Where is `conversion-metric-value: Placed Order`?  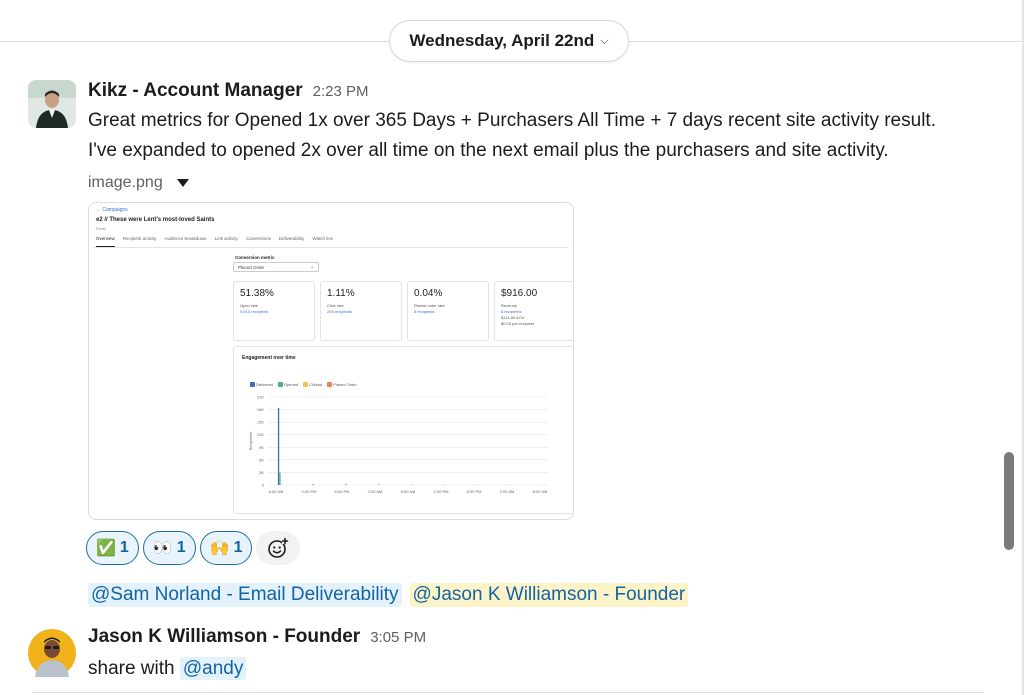 conversion-metric-value: Placed Order is located at coordinates (251, 267).